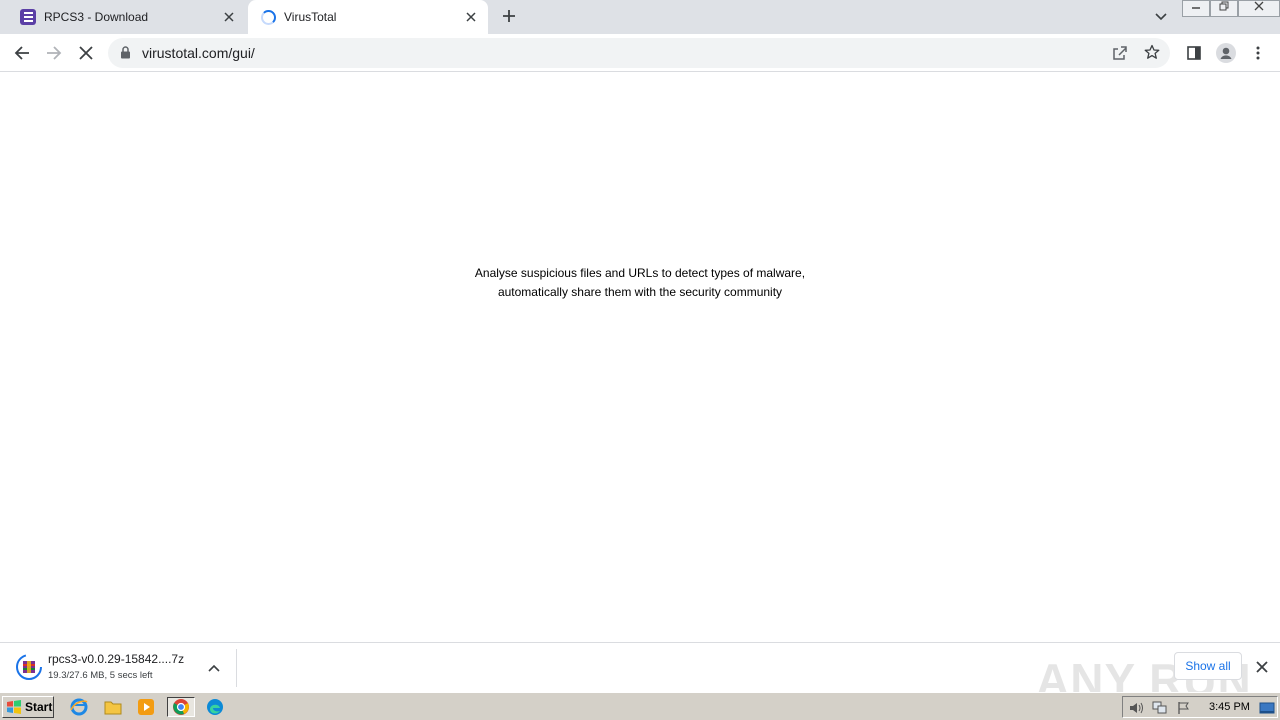 This screenshot has height=720, width=1280. Describe the element at coordinates (100, 675) in the screenshot. I see `download-status: 19.3/27.6 MB, 5 secs left` at that location.